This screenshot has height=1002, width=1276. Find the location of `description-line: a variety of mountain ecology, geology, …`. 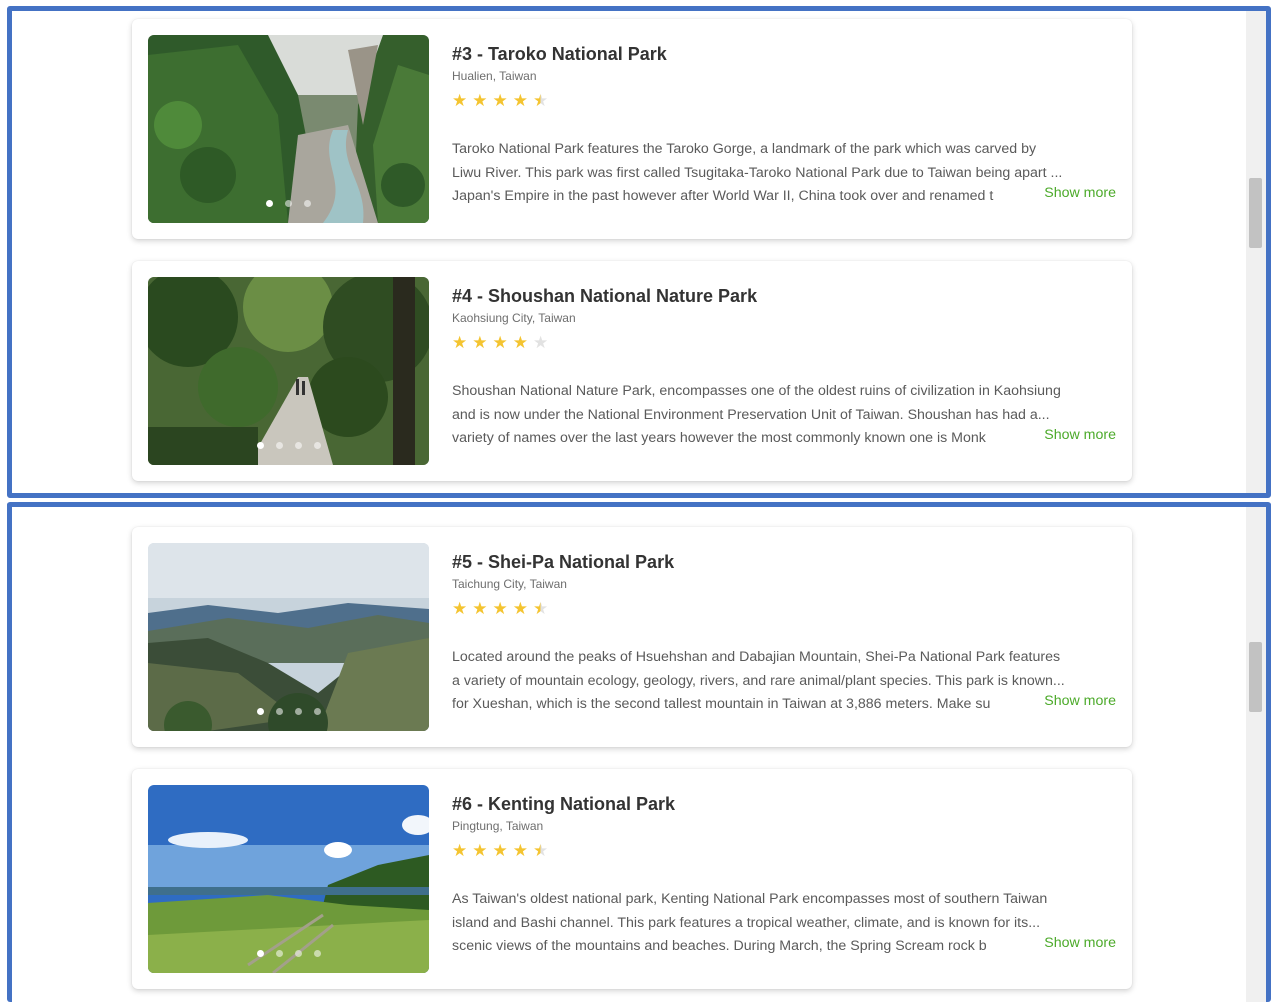

description-line: a variety of mountain ecology, geology, … is located at coordinates (758, 680).